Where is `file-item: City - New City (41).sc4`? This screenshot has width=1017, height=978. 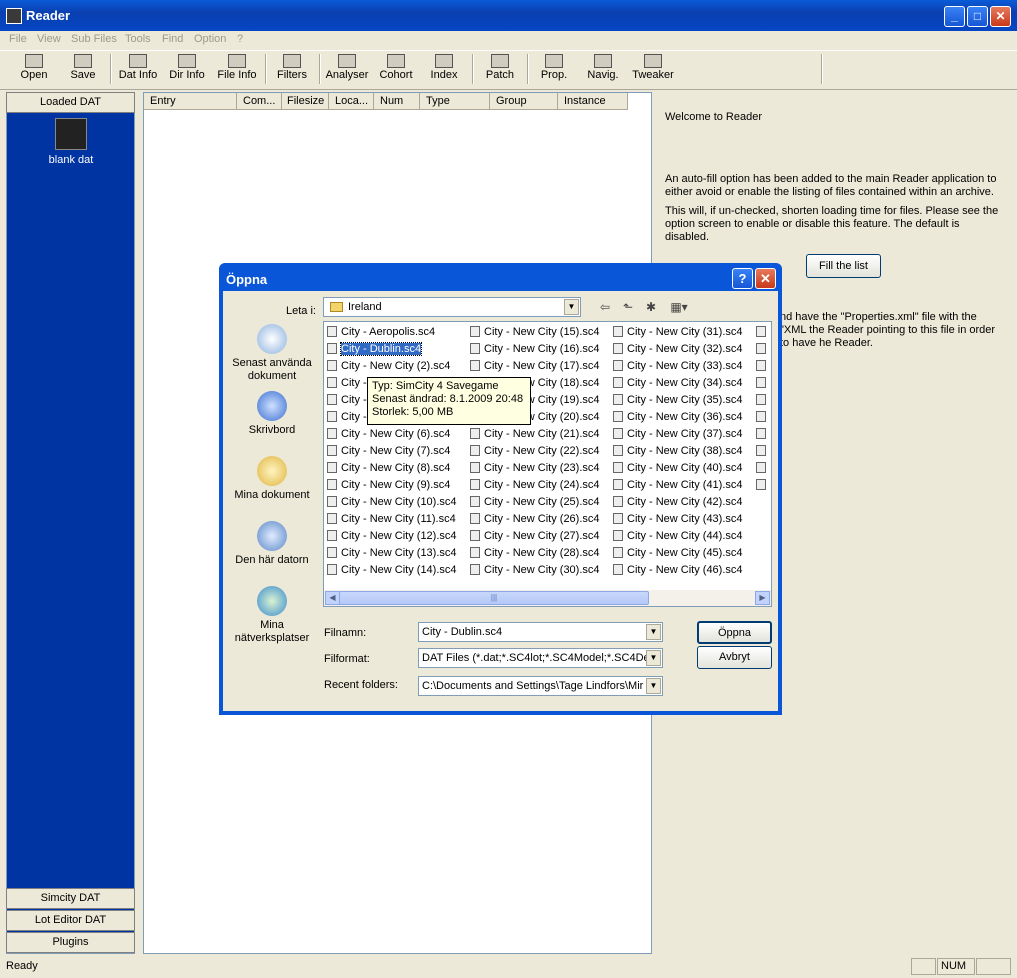
file-item: City - New City (41).sc4 is located at coordinates (681, 485).